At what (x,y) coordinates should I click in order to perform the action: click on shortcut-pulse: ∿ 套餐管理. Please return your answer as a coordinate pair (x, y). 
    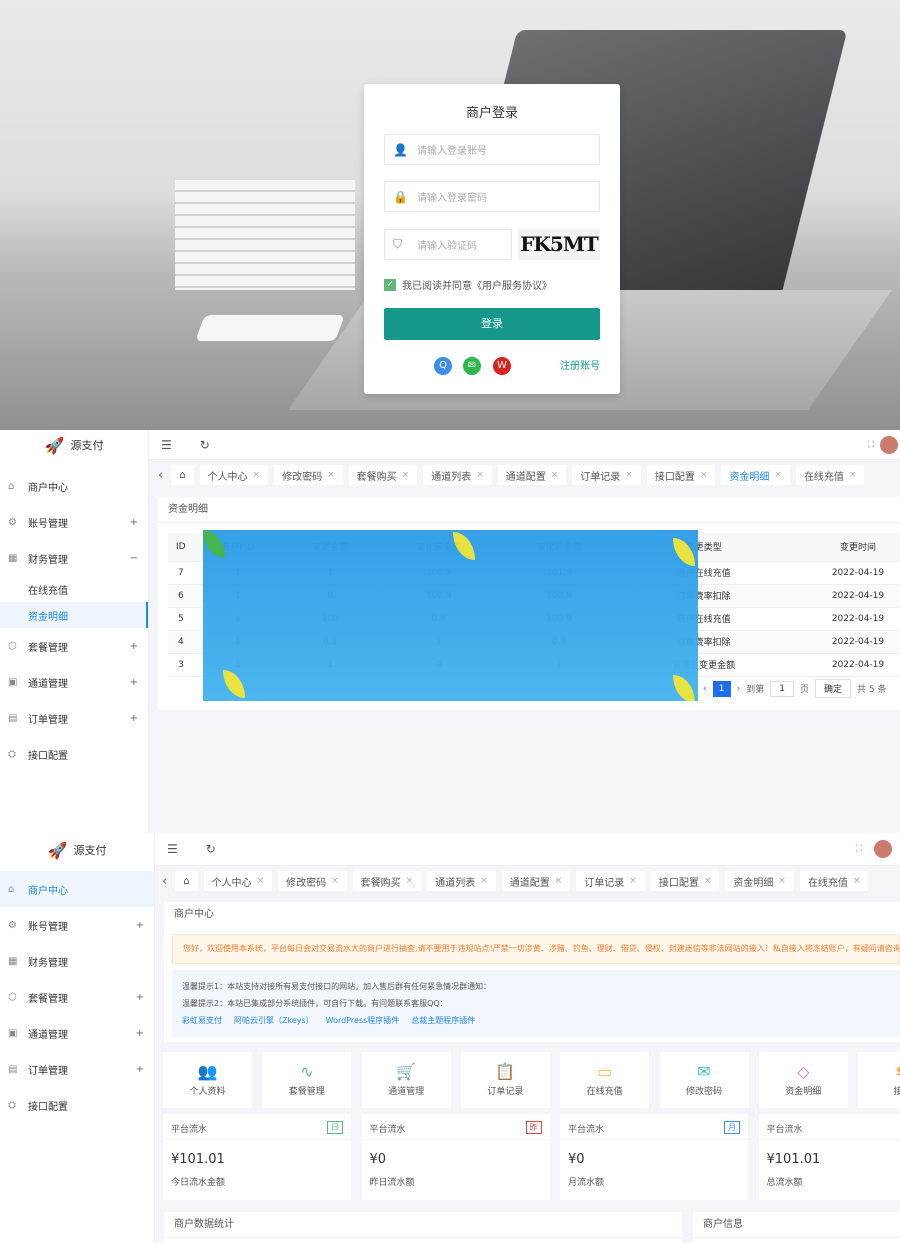
    Looking at the image, I should click on (307, 1080).